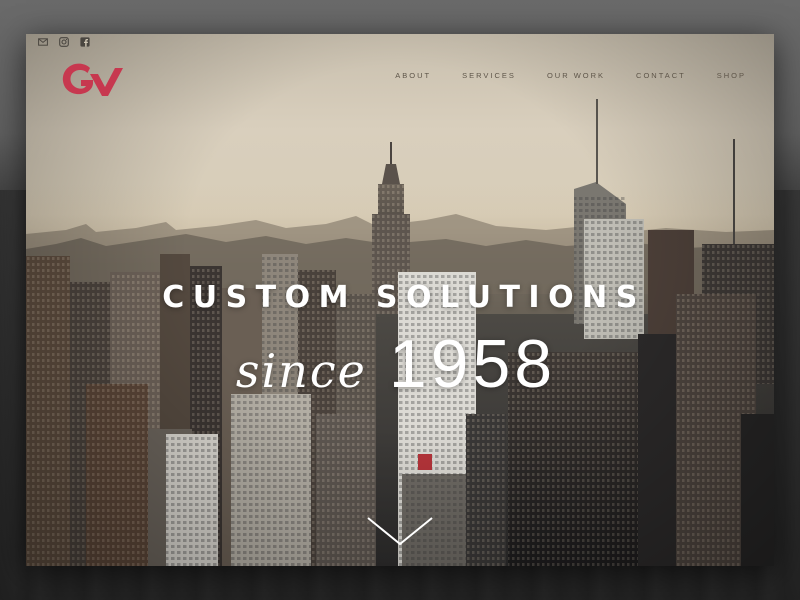 The width and height of the screenshot is (800, 600). Describe the element at coordinates (413, 75) in the screenshot. I see `nav-about: ABOUT` at that location.